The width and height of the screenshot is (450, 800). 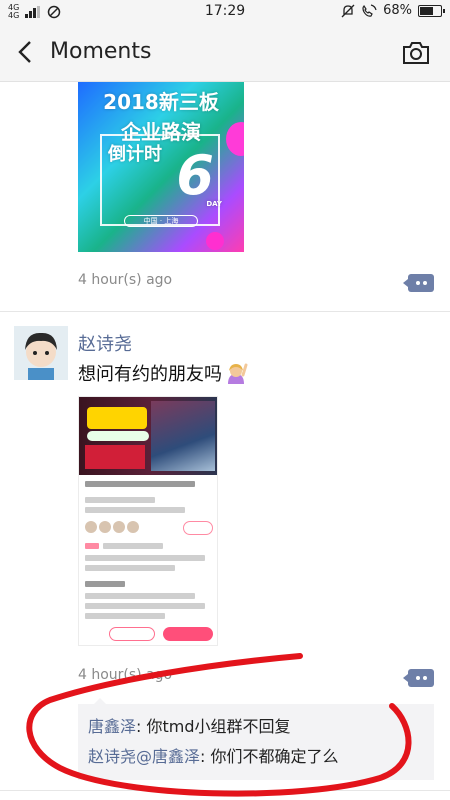 What do you see at coordinates (195, 175) in the screenshot?
I see `poster-countdown-number: 6` at bounding box center [195, 175].